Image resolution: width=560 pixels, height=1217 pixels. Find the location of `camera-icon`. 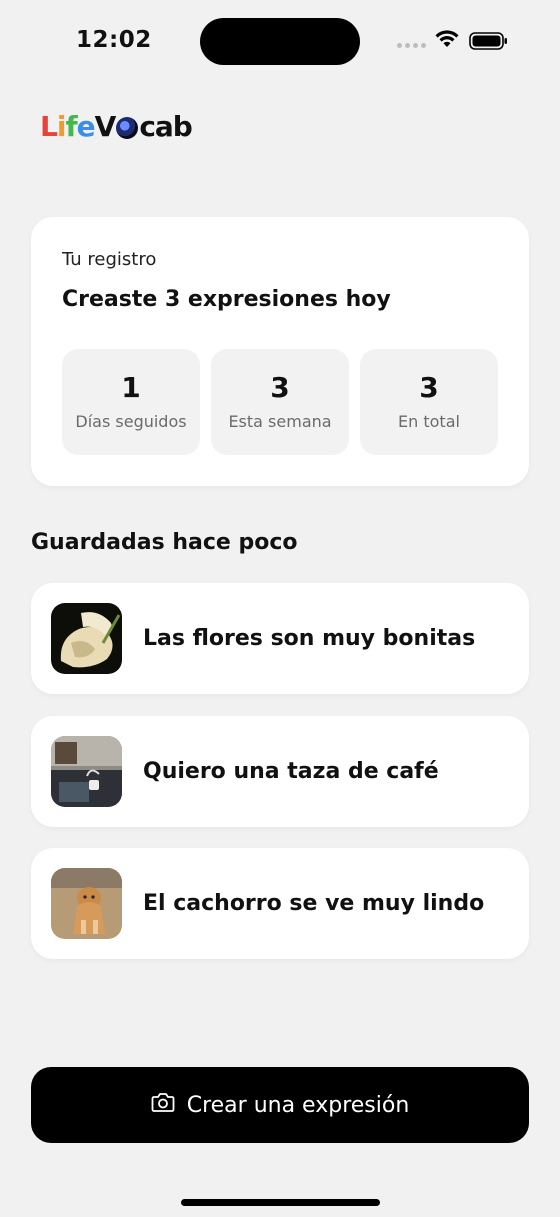

camera-icon is located at coordinates (163, 1105).